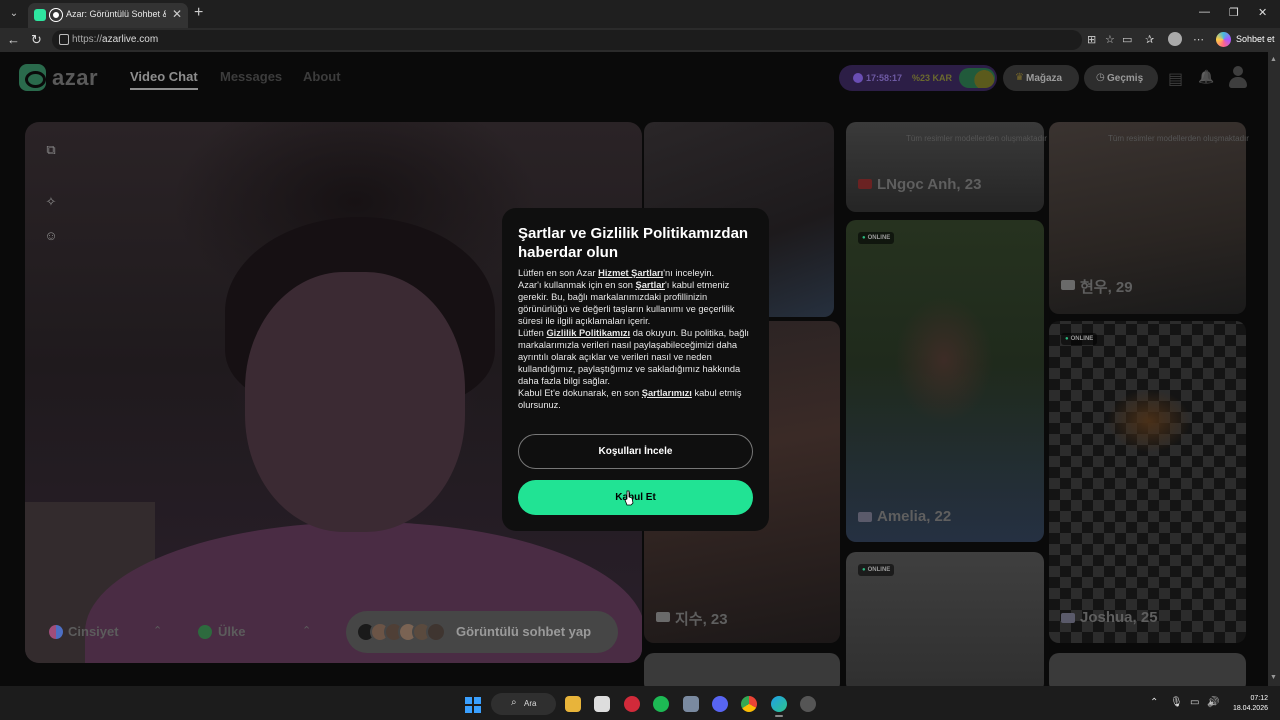 This screenshot has width=1280, height=720. I want to click on spotify-icon, so click(661, 704).